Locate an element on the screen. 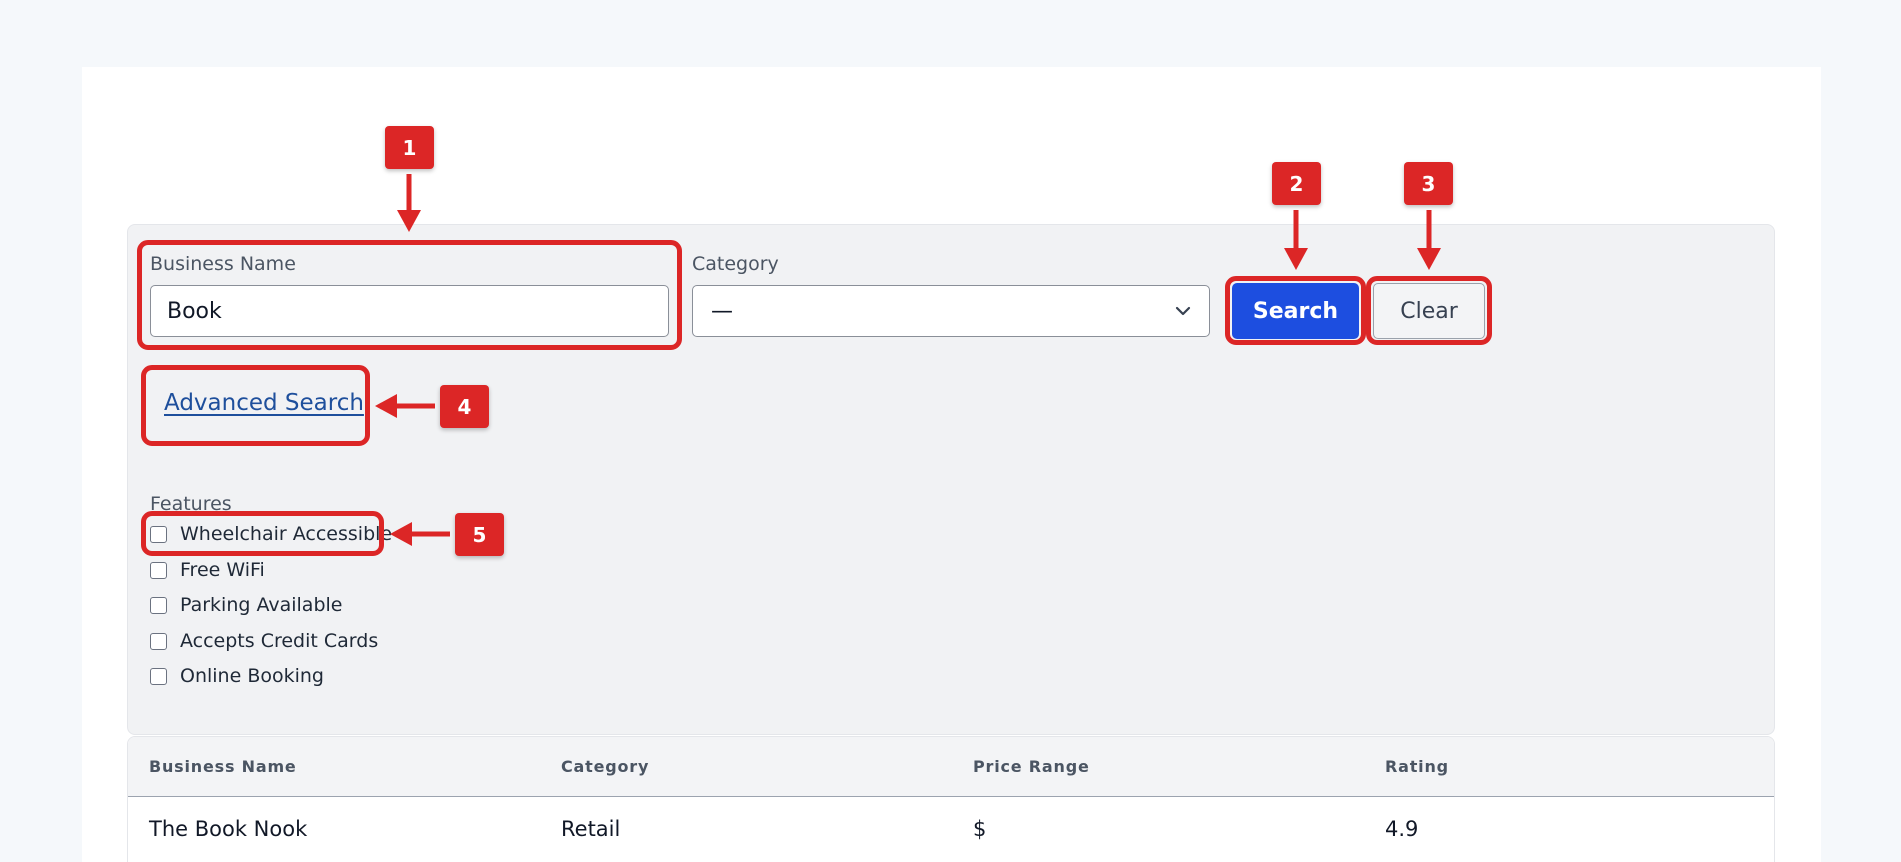 The image size is (1901, 862). annotation-badge-4: 4 is located at coordinates (464, 406).